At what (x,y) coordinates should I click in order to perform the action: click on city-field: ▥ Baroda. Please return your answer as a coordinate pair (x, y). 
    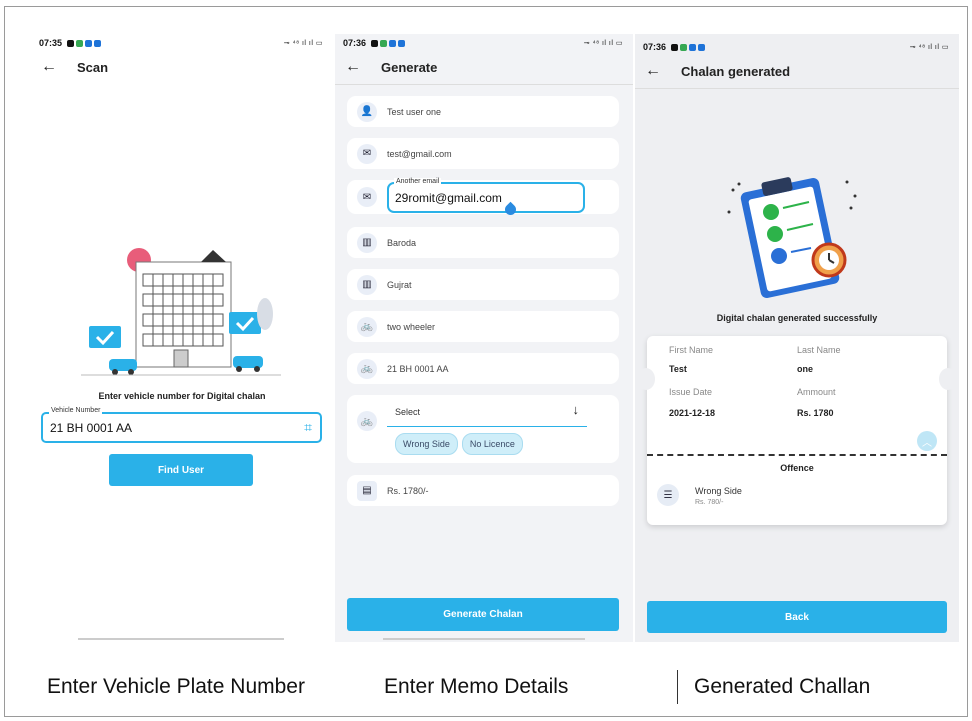
    Looking at the image, I should click on (483, 242).